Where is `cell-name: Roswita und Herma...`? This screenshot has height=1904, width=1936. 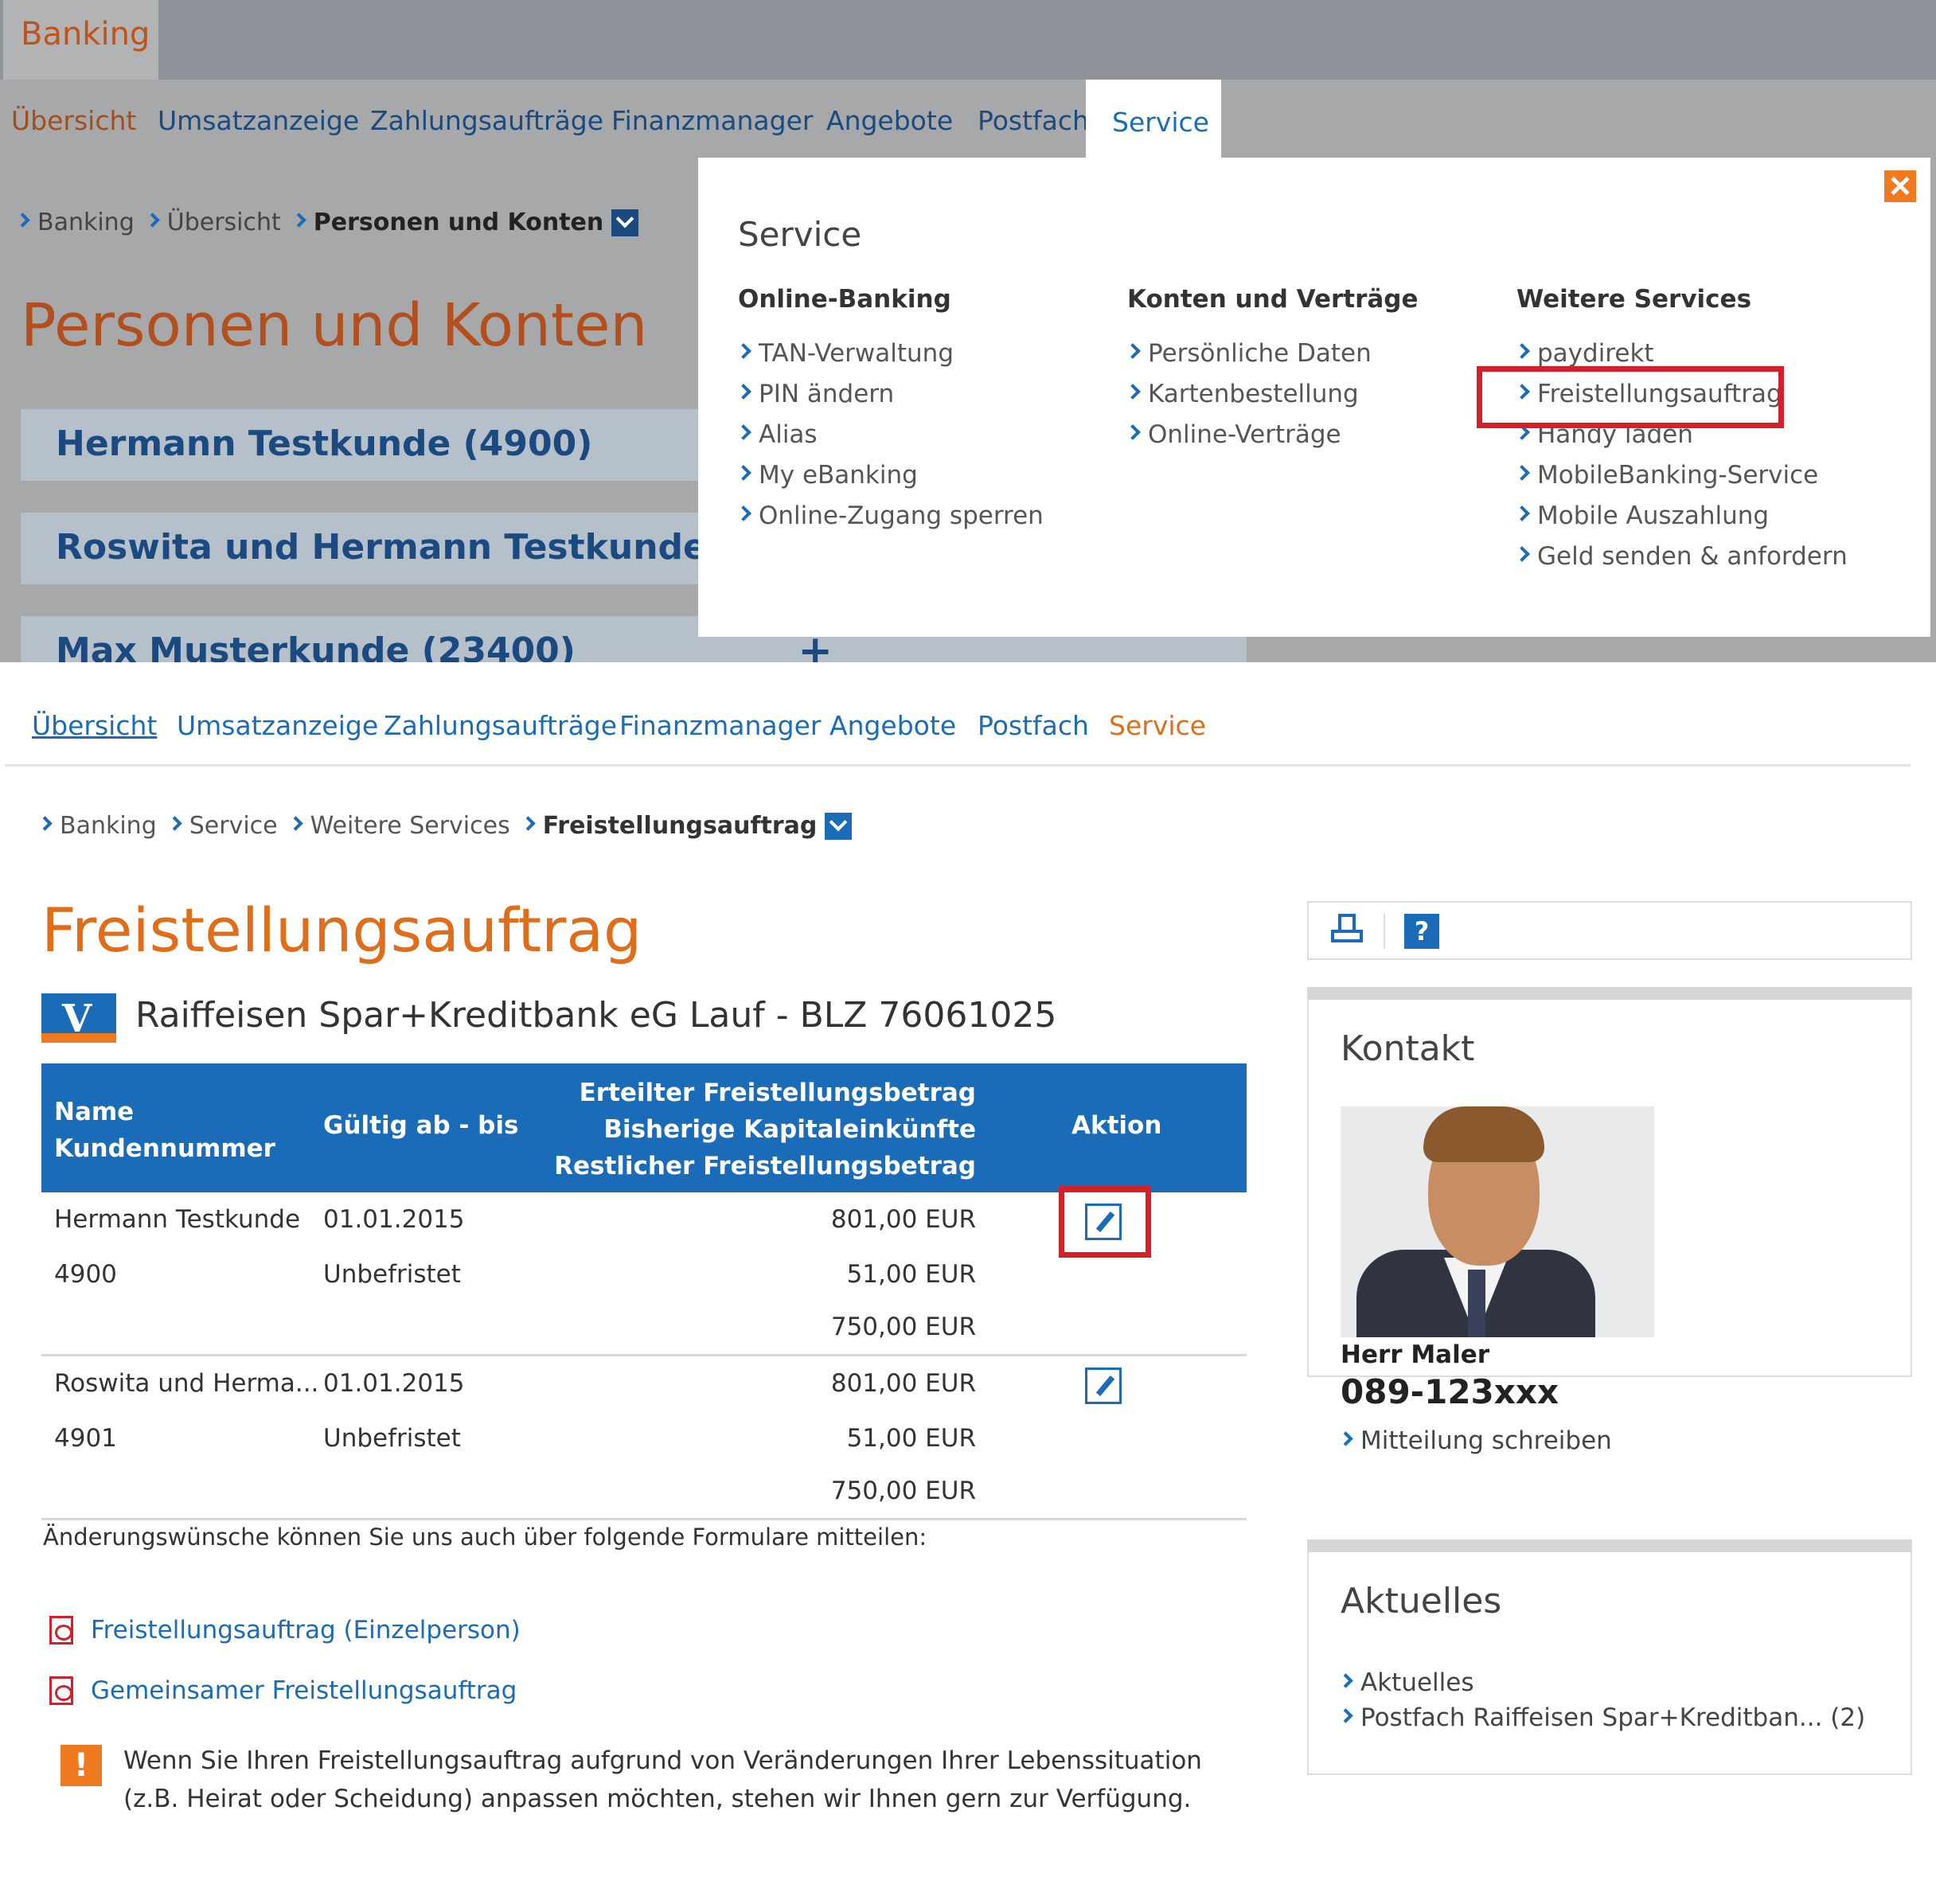 cell-name: Roswita und Herma... is located at coordinates (186, 1383).